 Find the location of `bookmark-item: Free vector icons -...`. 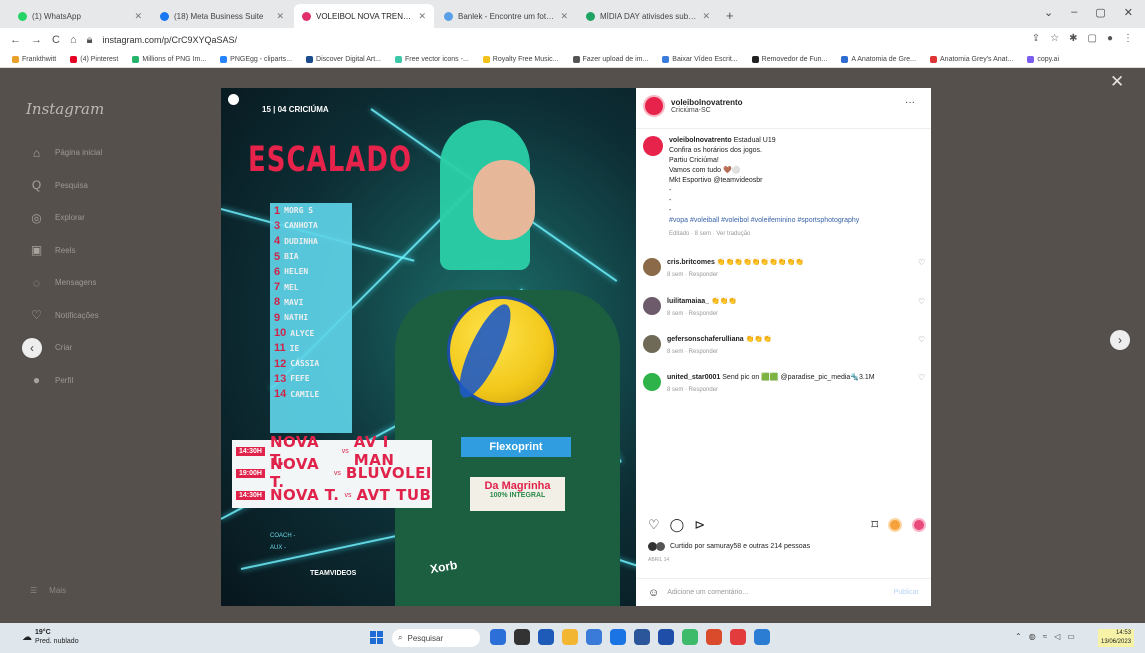

bookmark-item: Free vector icons -... is located at coordinates (431, 59).